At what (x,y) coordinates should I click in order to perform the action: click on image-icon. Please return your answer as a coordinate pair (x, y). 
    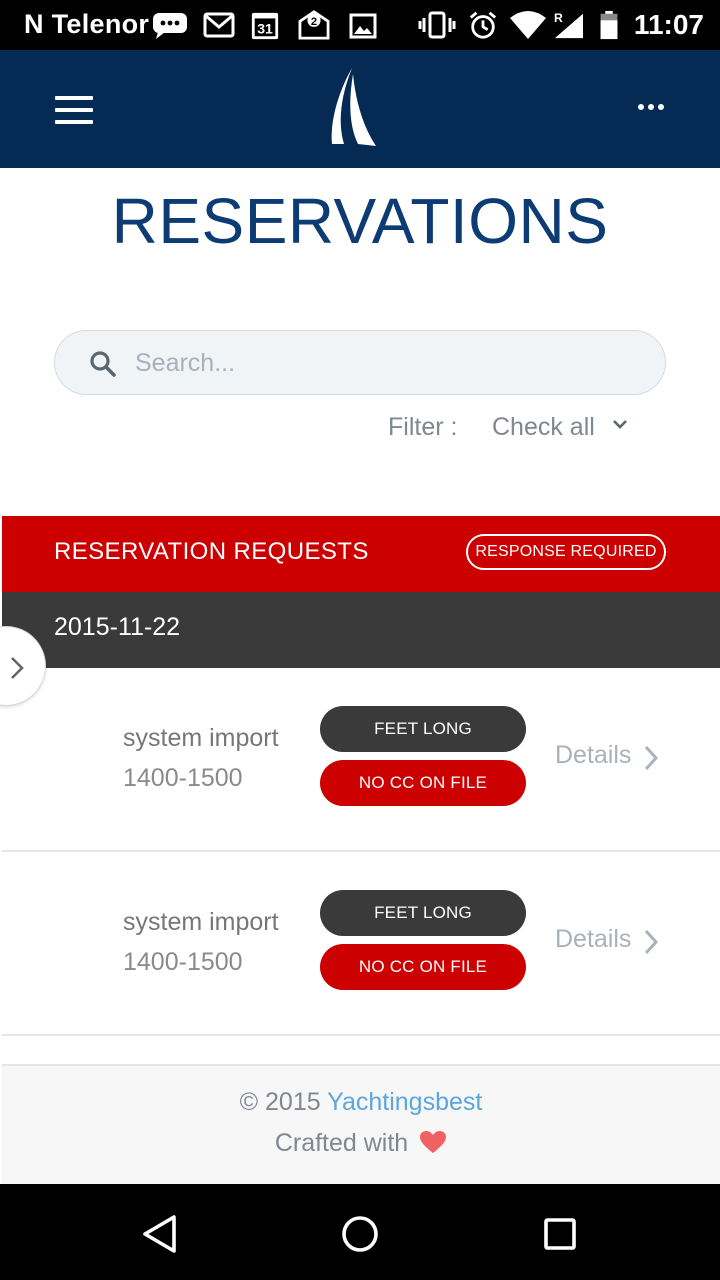
    Looking at the image, I should click on (363, 26).